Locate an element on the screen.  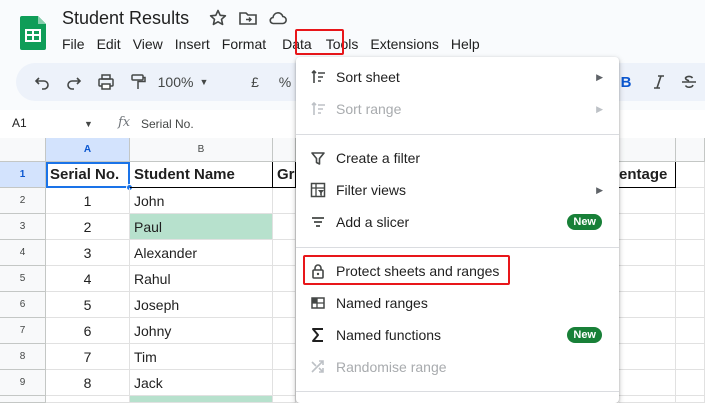
menu-view: View is located at coordinates (148, 44).